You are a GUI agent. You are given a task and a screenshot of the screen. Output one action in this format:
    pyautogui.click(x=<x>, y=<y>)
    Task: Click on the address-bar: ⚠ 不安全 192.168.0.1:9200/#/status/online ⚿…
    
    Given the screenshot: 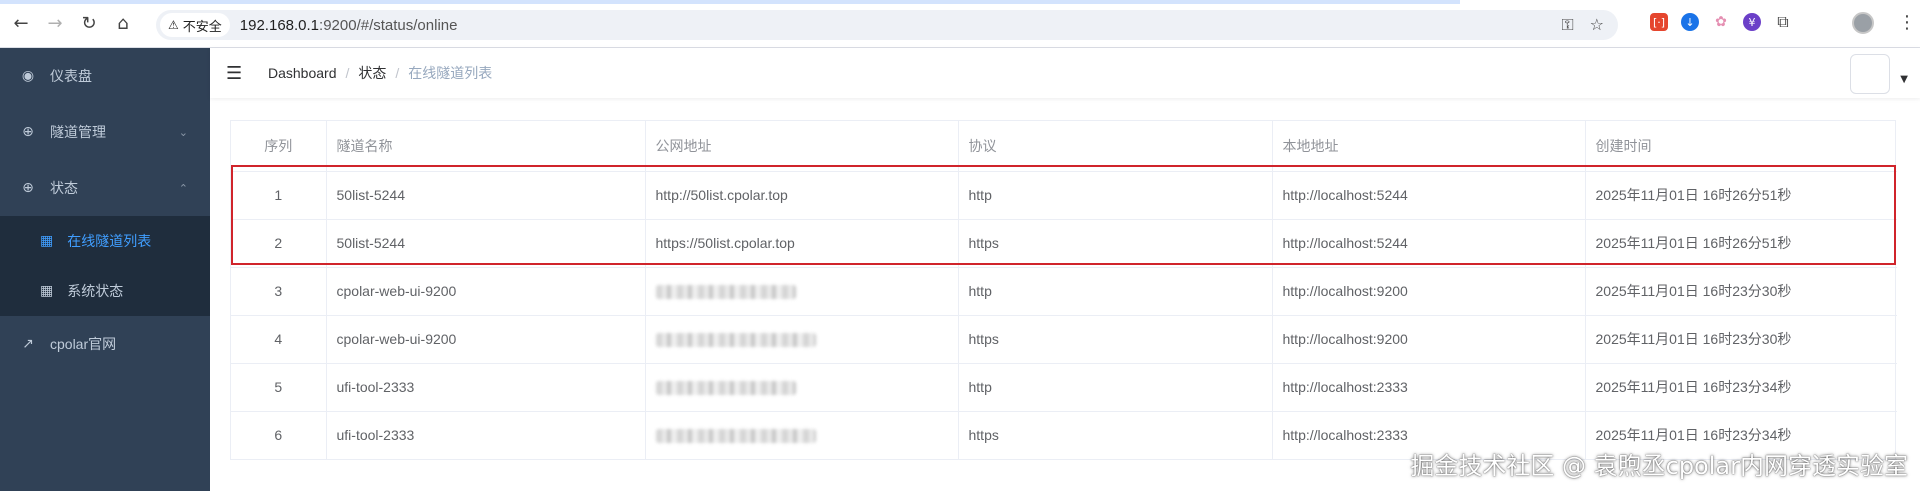 What is the action you would take?
    pyautogui.click(x=887, y=25)
    